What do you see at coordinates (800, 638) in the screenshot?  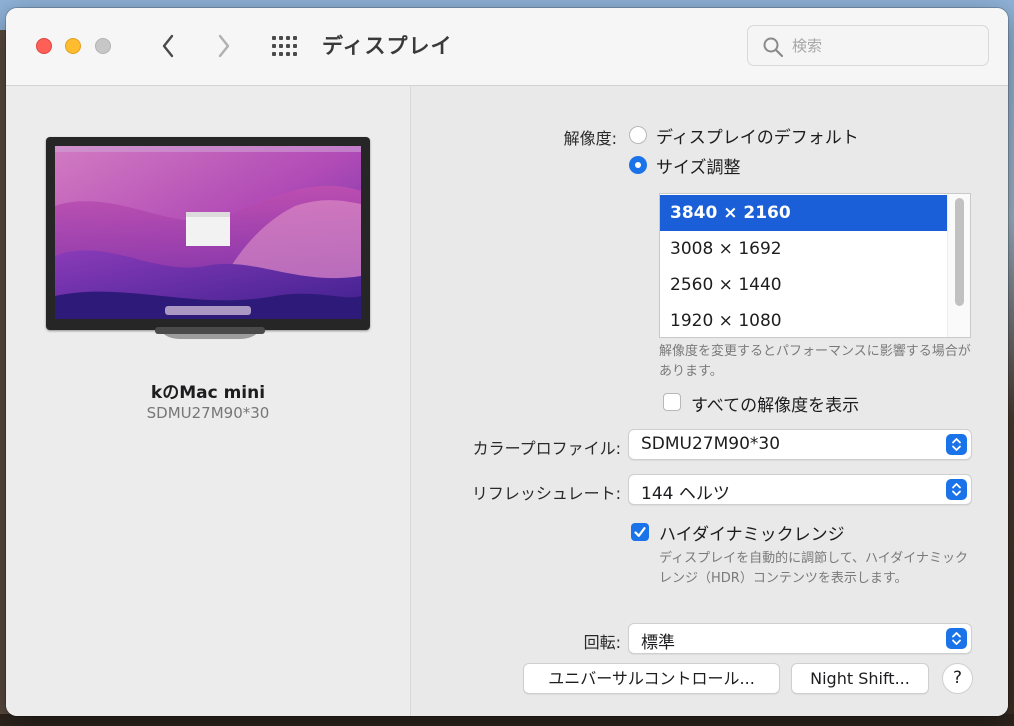 I see `rotation-popup: 標準` at bounding box center [800, 638].